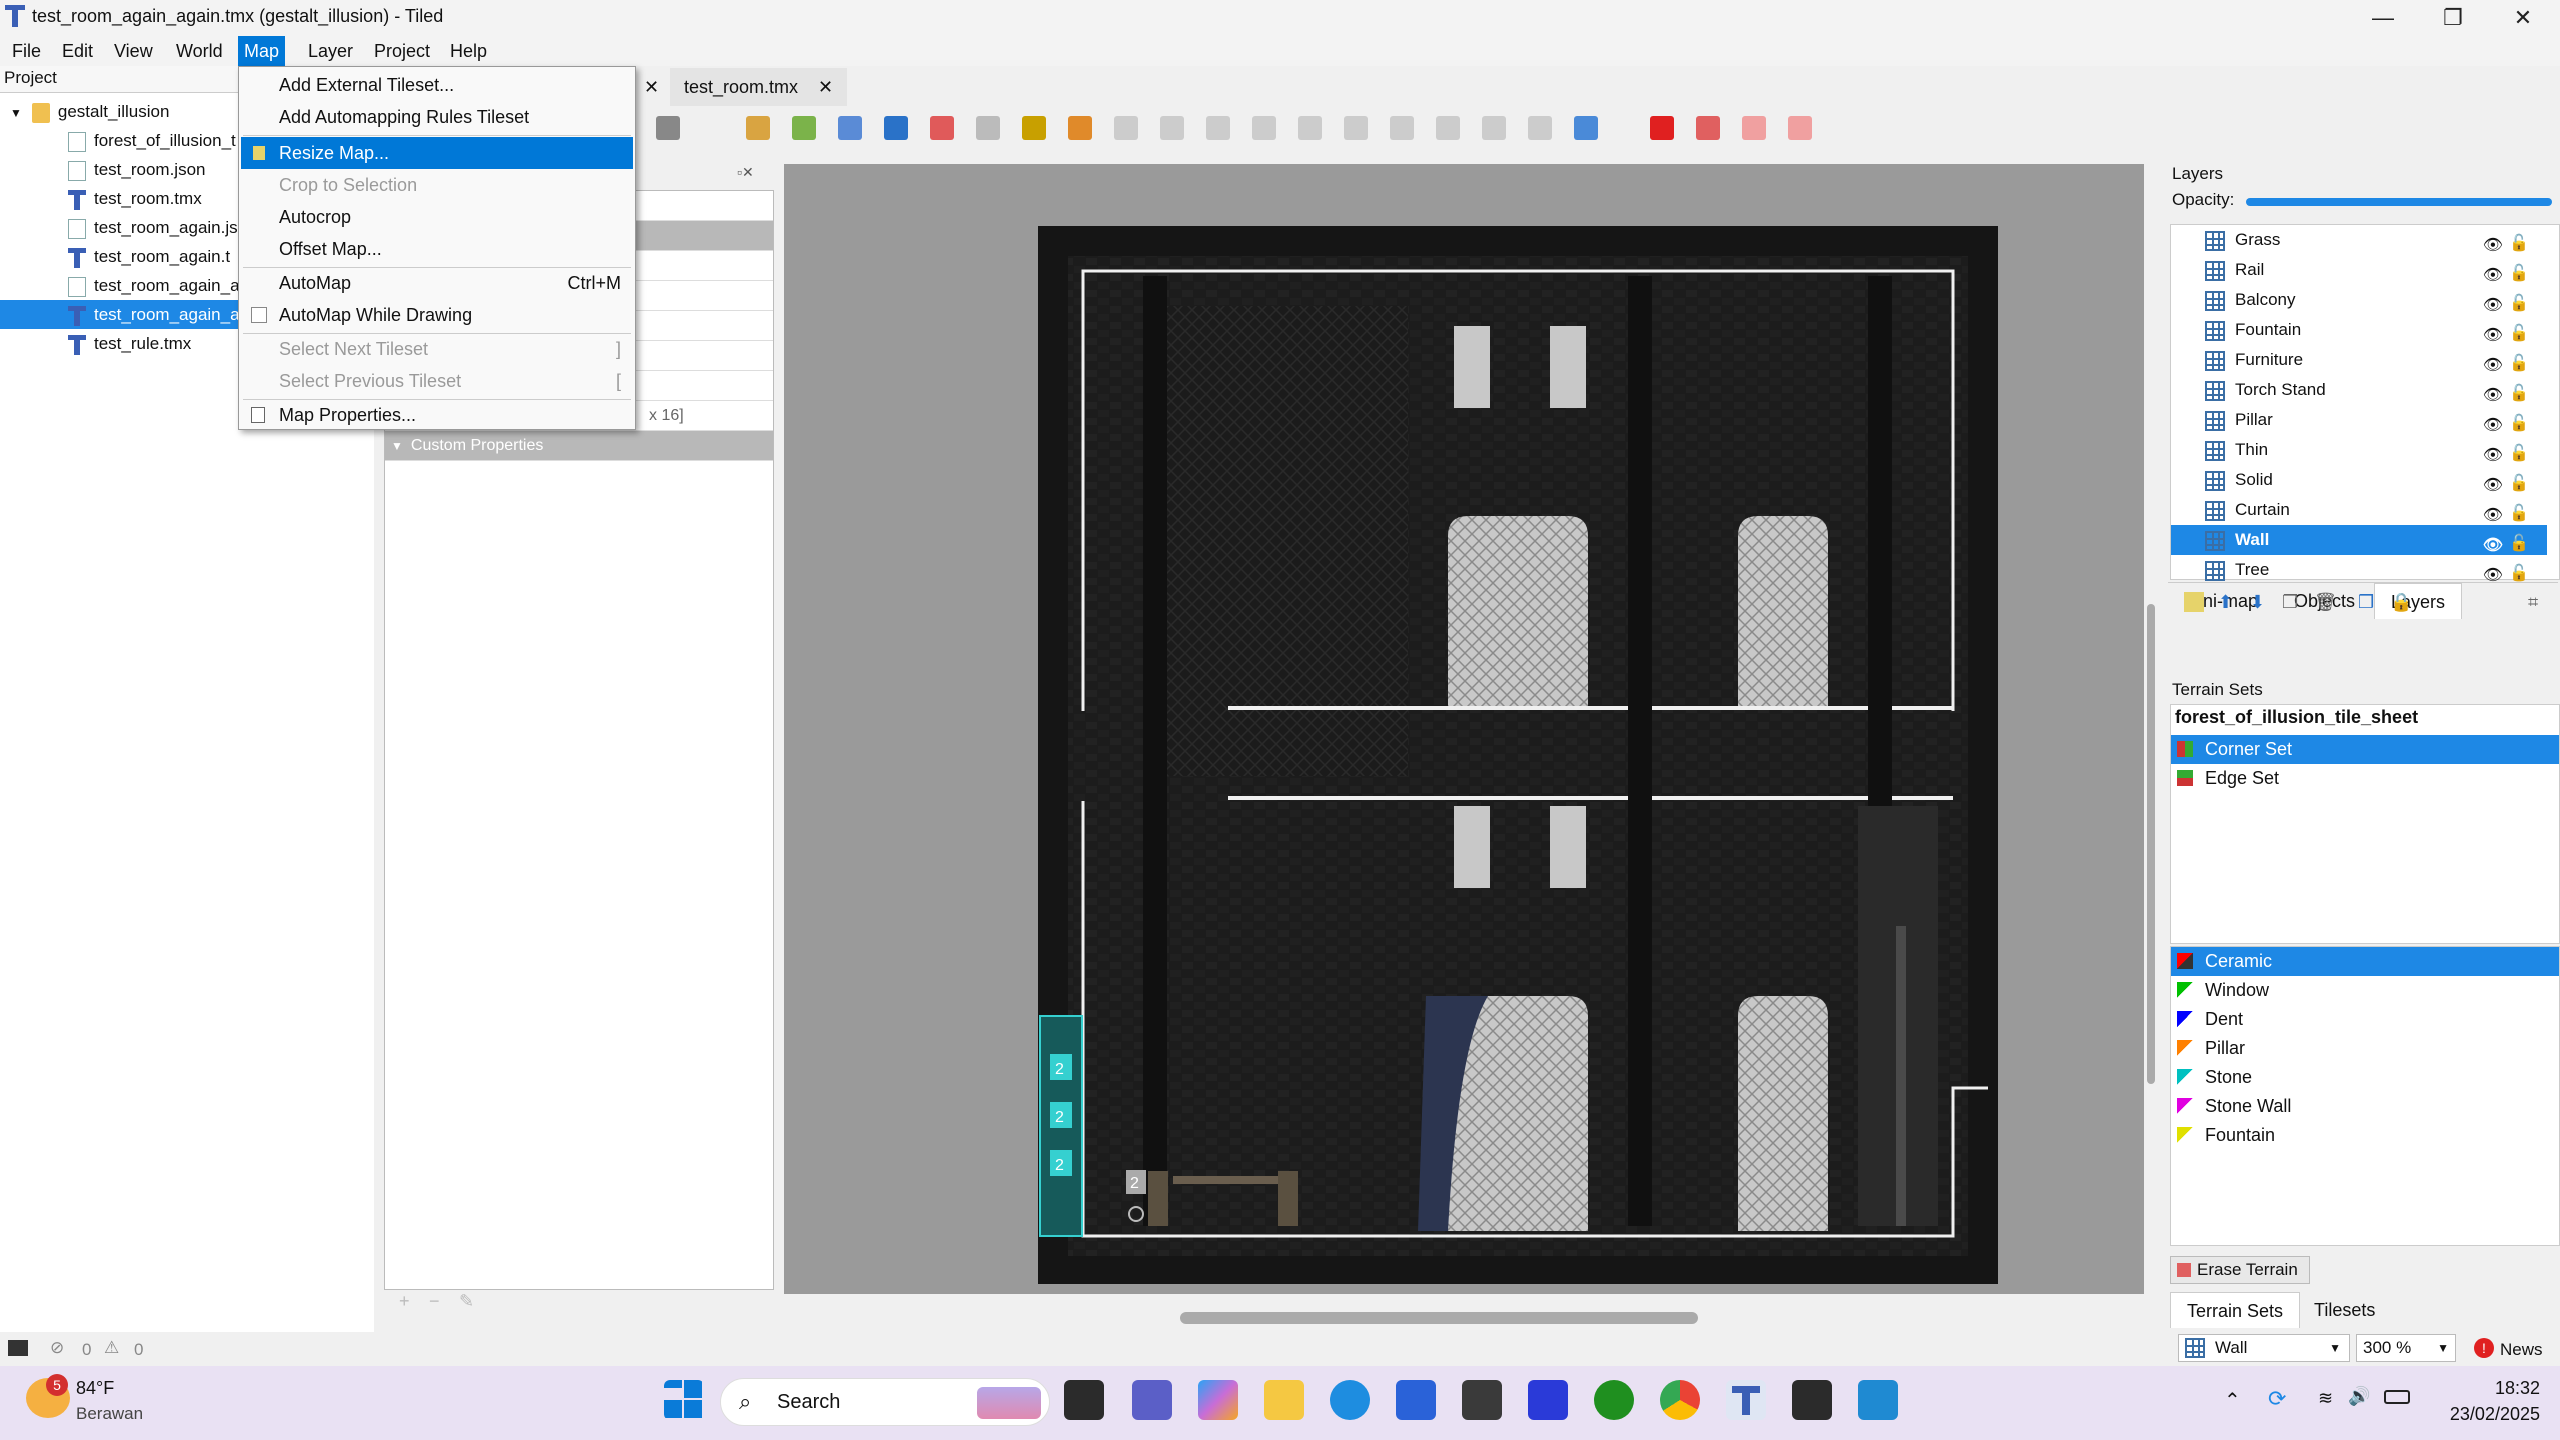 The image size is (2560, 1440). What do you see at coordinates (2366, 602) in the screenshot?
I see `show-hide-others-icon: ❒` at bounding box center [2366, 602].